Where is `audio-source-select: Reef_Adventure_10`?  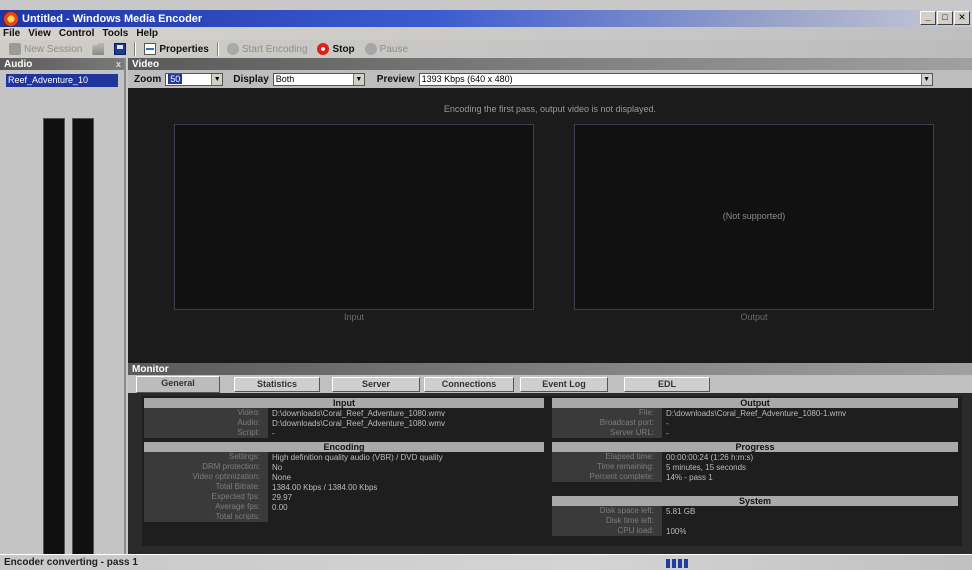 audio-source-select: Reef_Adventure_10 is located at coordinates (62, 80).